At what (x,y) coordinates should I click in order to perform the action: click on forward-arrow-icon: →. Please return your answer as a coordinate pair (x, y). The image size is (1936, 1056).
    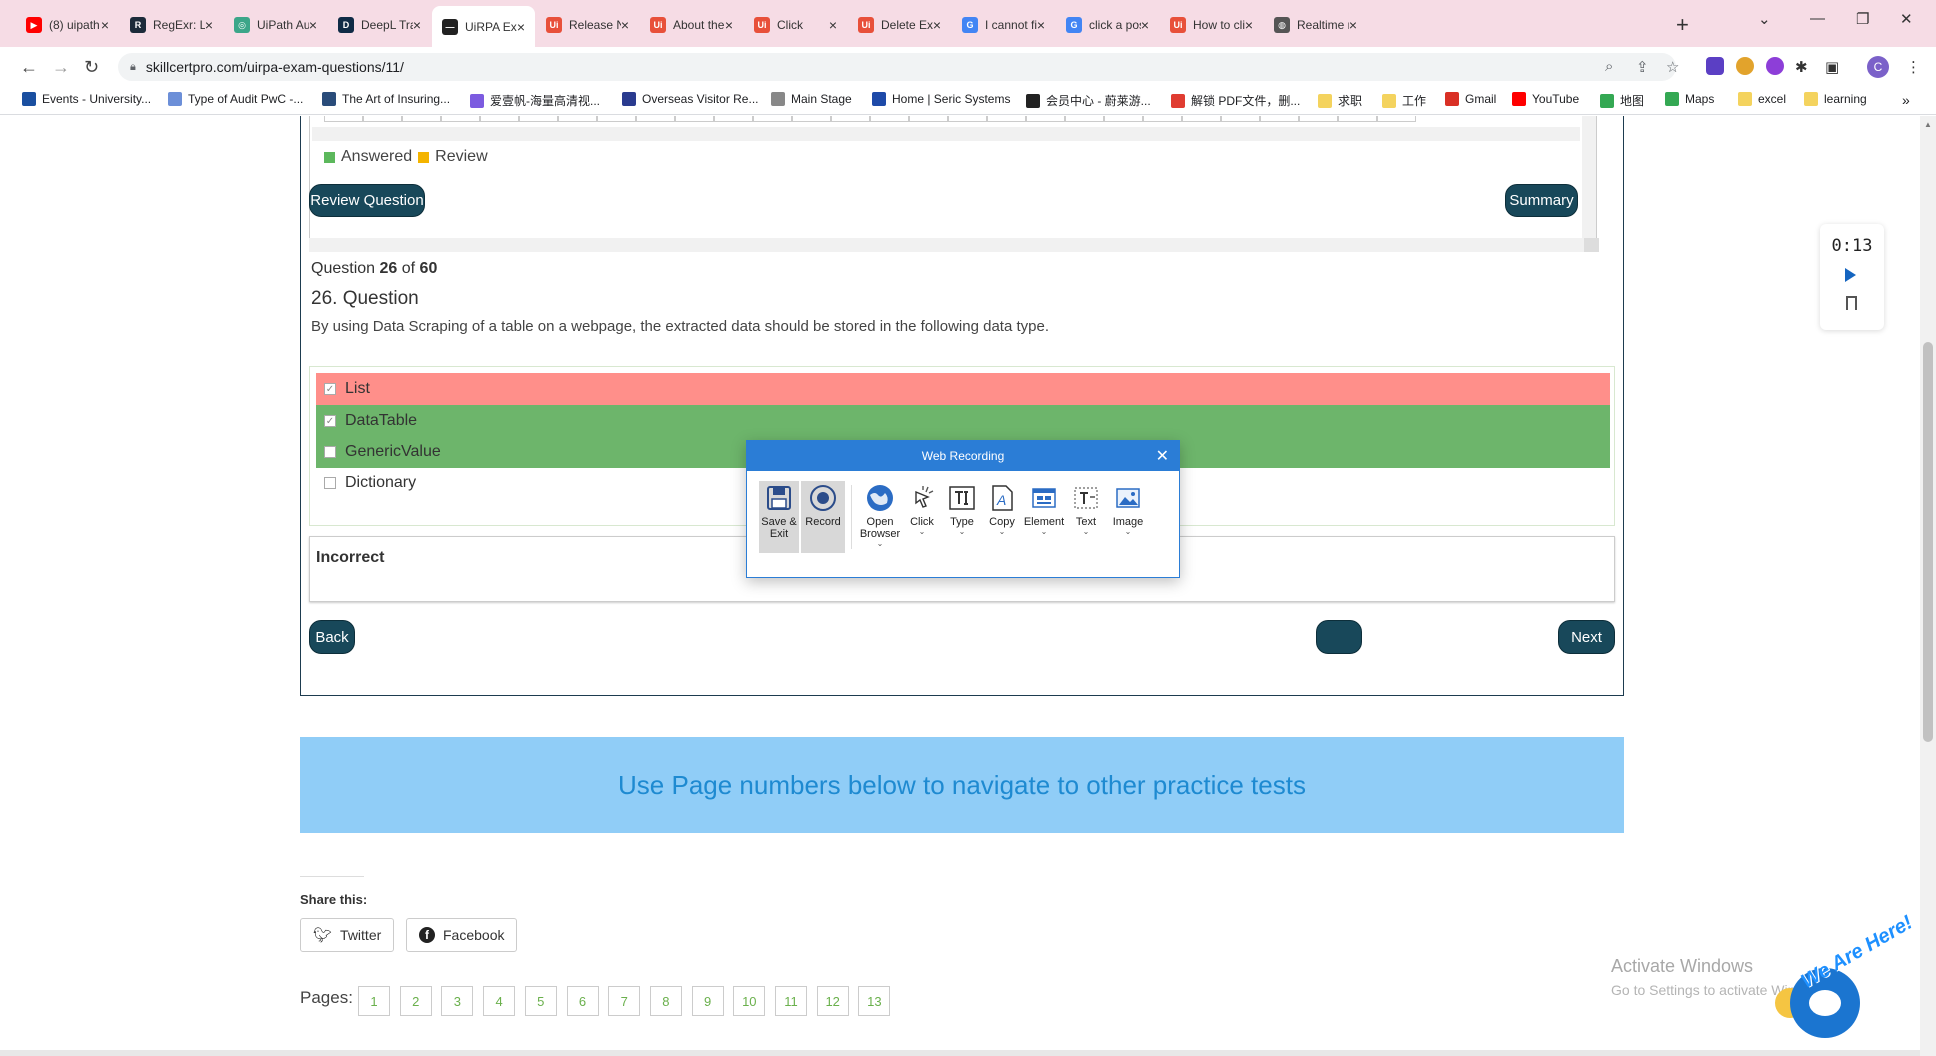
    Looking at the image, I should click on (61, 67).